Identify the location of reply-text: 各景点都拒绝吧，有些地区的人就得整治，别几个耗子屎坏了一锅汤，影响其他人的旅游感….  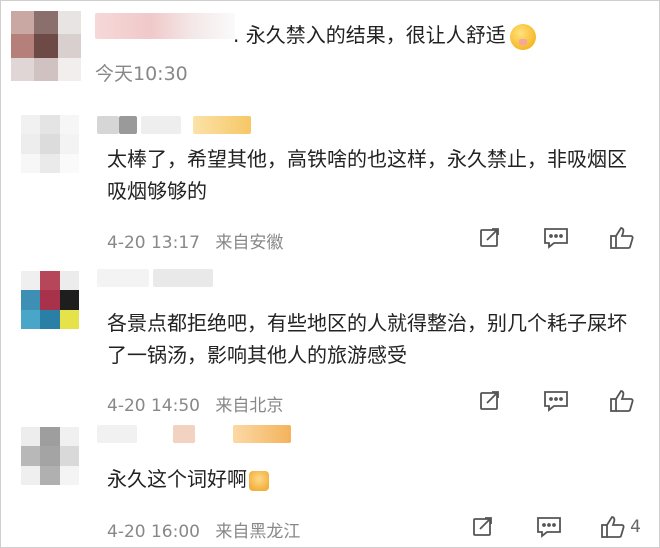
(367, 339).